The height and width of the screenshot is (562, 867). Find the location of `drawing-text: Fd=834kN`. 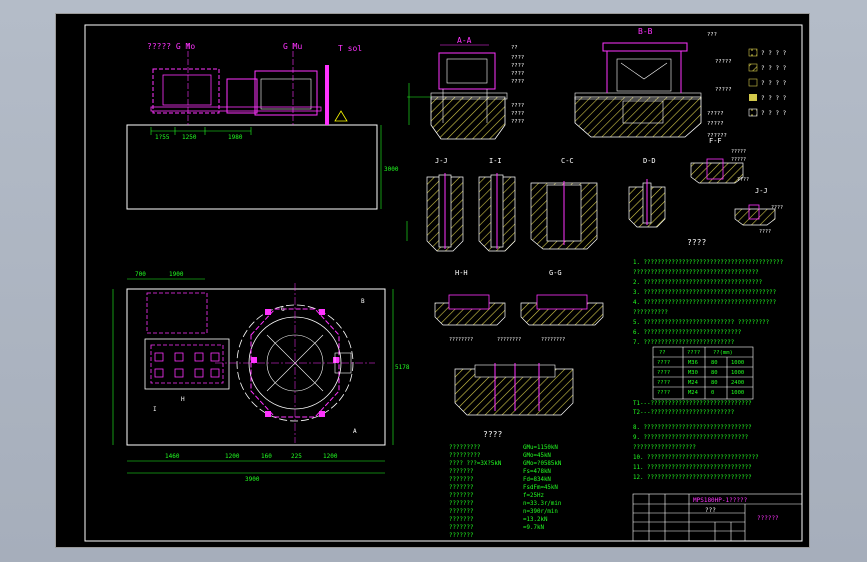

drawing-text: Fd=834kN is located at coordinates (537, 480).